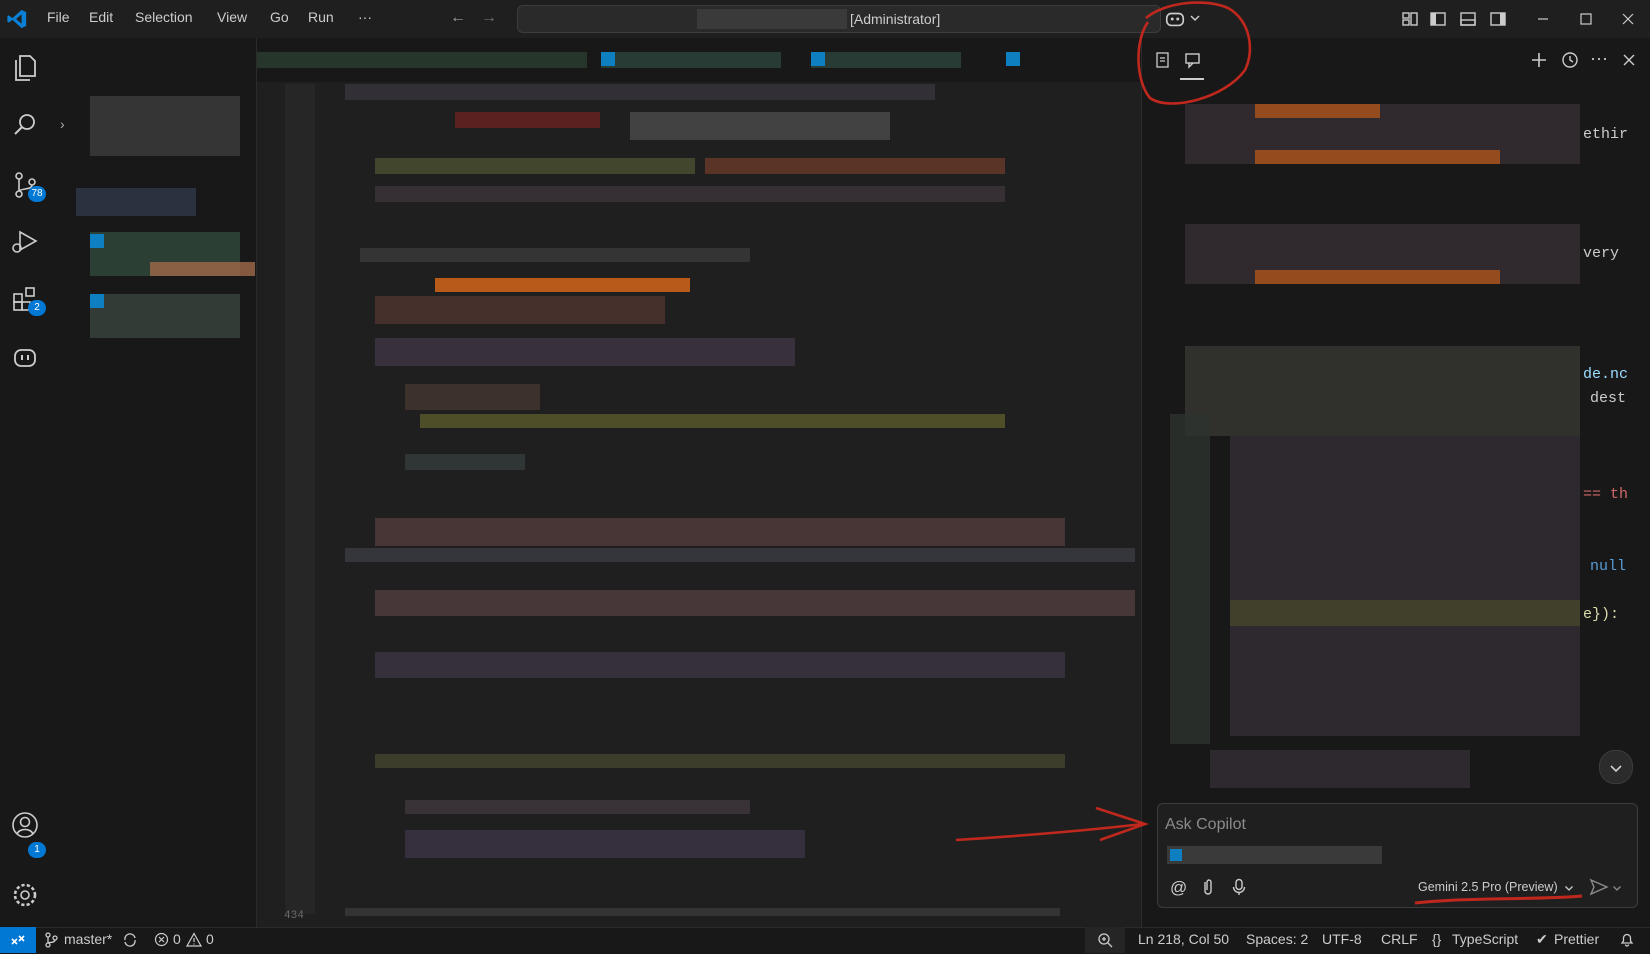  I want to click on extensions-badge: 2, so click(37, 308).